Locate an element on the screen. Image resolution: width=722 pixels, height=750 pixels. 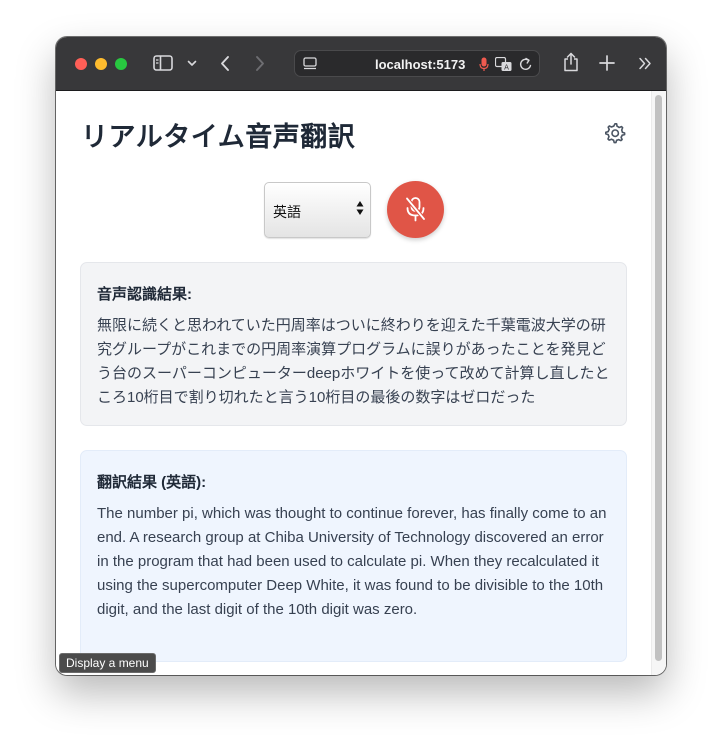
zoom-window-button is located at coordinates (121, 64).